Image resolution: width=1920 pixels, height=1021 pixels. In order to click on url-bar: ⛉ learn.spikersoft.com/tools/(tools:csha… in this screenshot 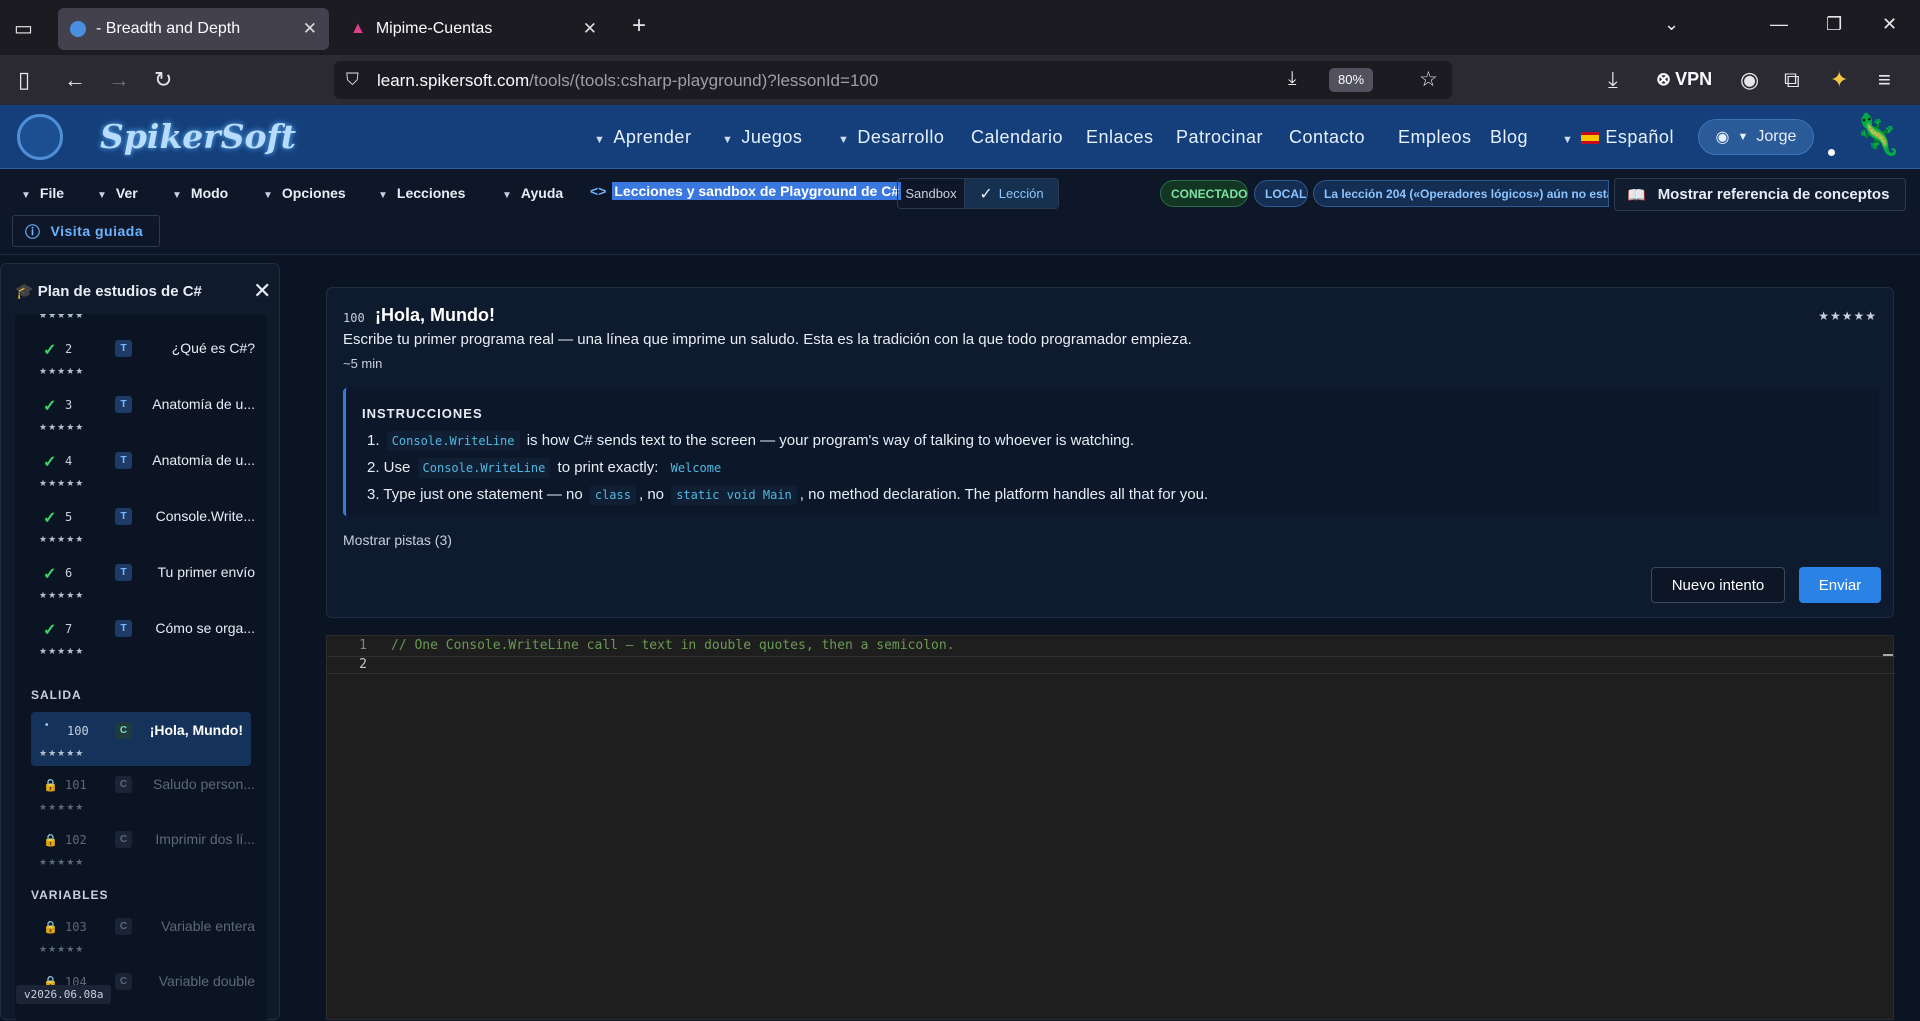, I will do `click(893, 80)`.